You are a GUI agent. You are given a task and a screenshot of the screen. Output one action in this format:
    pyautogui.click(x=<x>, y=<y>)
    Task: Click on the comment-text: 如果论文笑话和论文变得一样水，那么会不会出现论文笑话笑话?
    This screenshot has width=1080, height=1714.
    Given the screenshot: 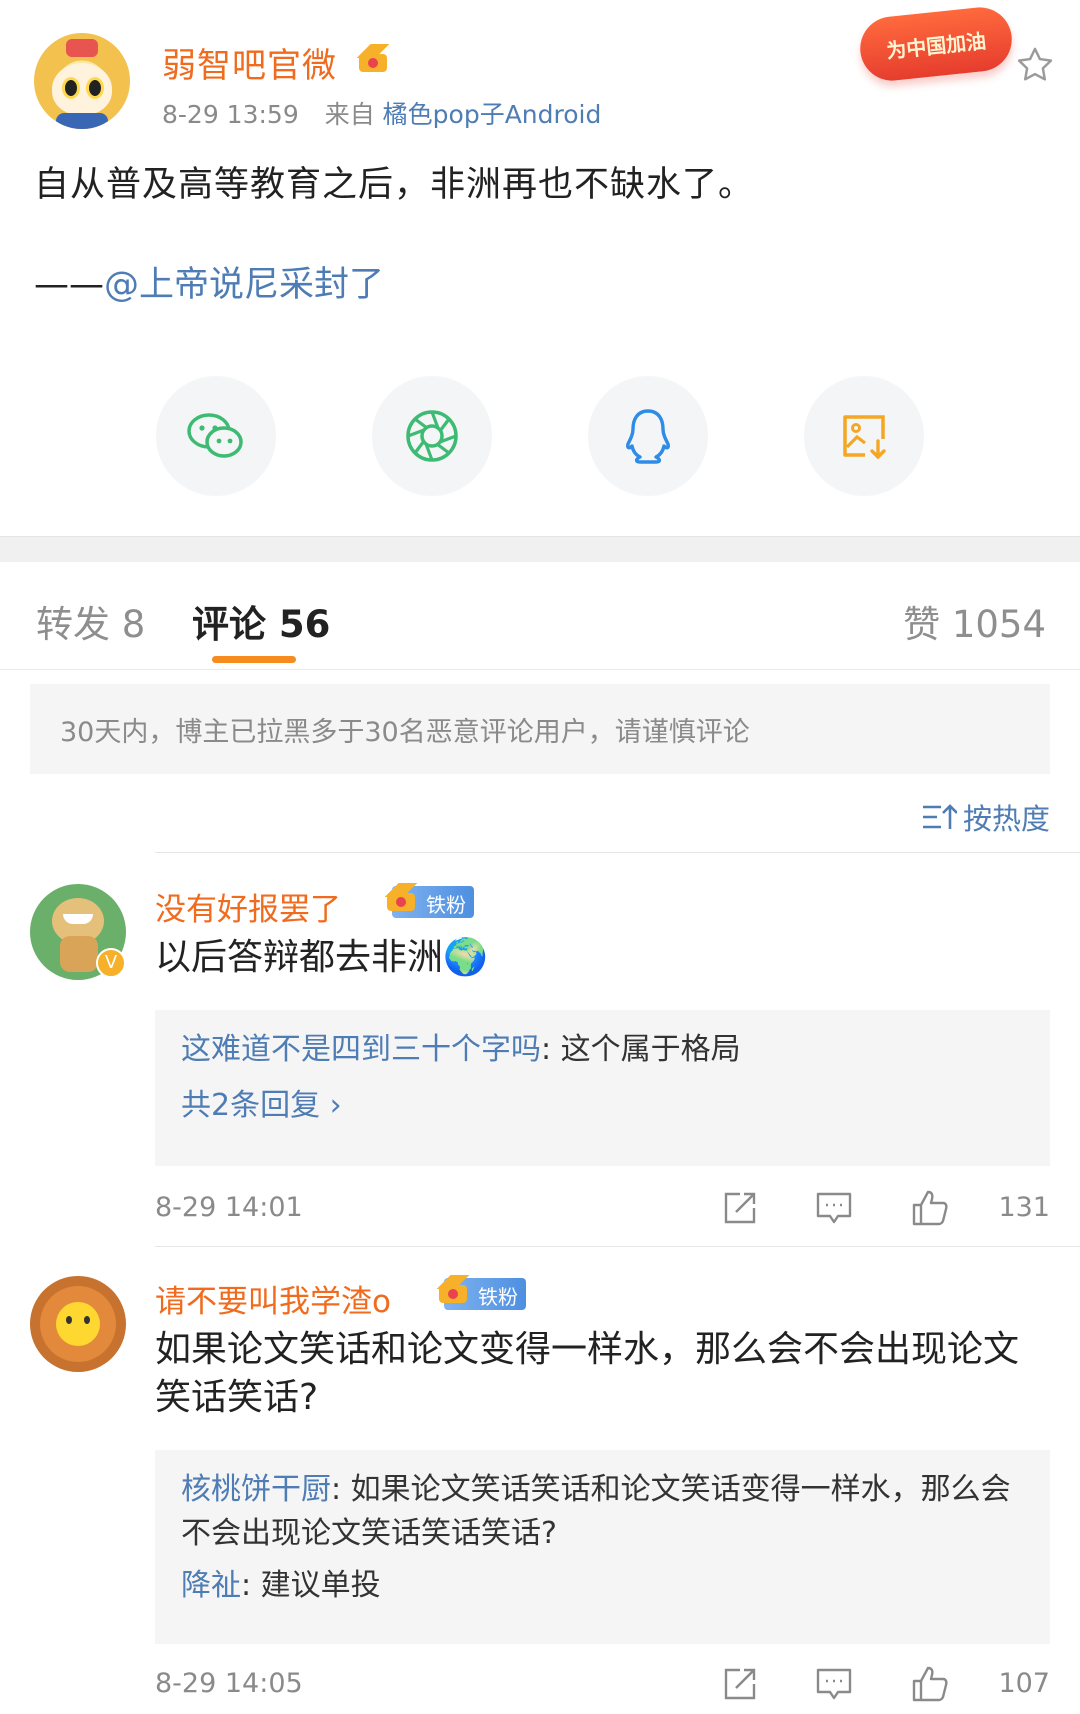 What is the action you would take?
    pyautogui.click(x=587, y=1373)
    